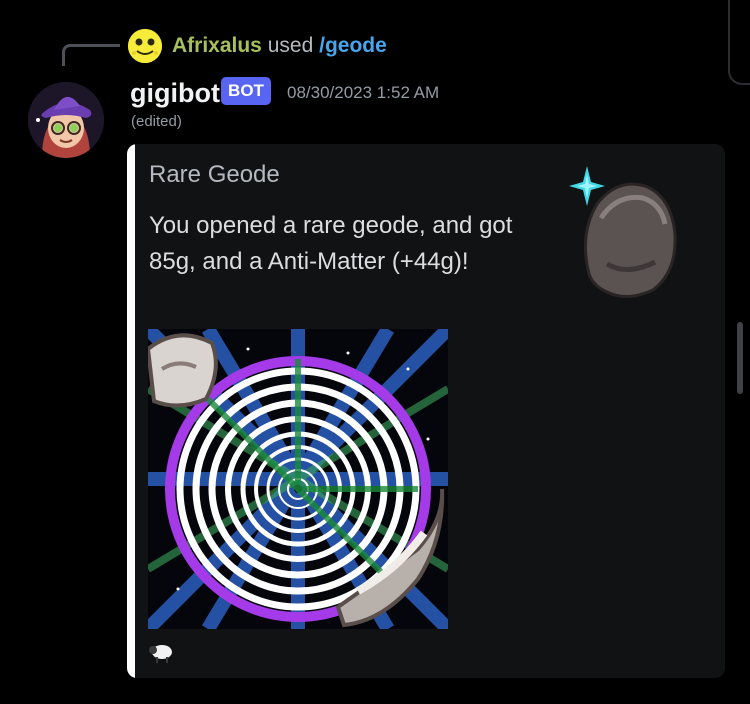 This screenshot has width=750, height=704. I want to click on bot-badge: BOT, so click(246, 91).